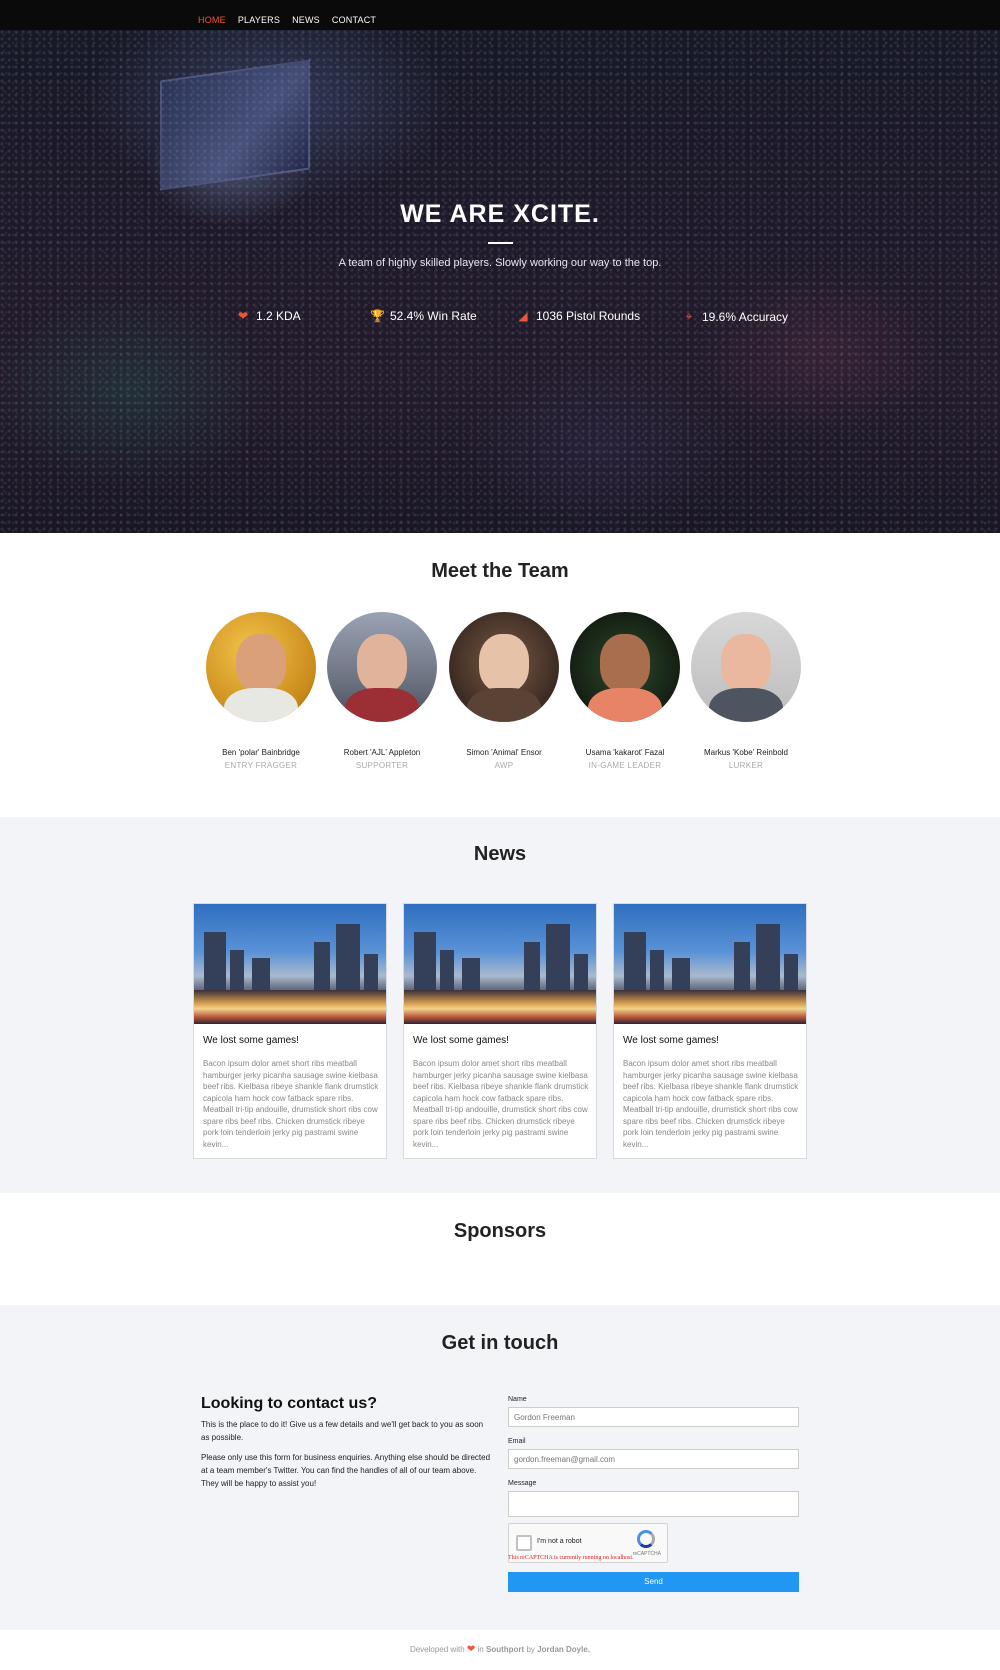 Image resolution: width=1000 pixels, height=1670 pixels. What do you see at coordinates (287, 19) in the screenshot?
I see `nav-menu: HOME PLAYERS NEWS CONTACT` at bounding box center [287, 19].